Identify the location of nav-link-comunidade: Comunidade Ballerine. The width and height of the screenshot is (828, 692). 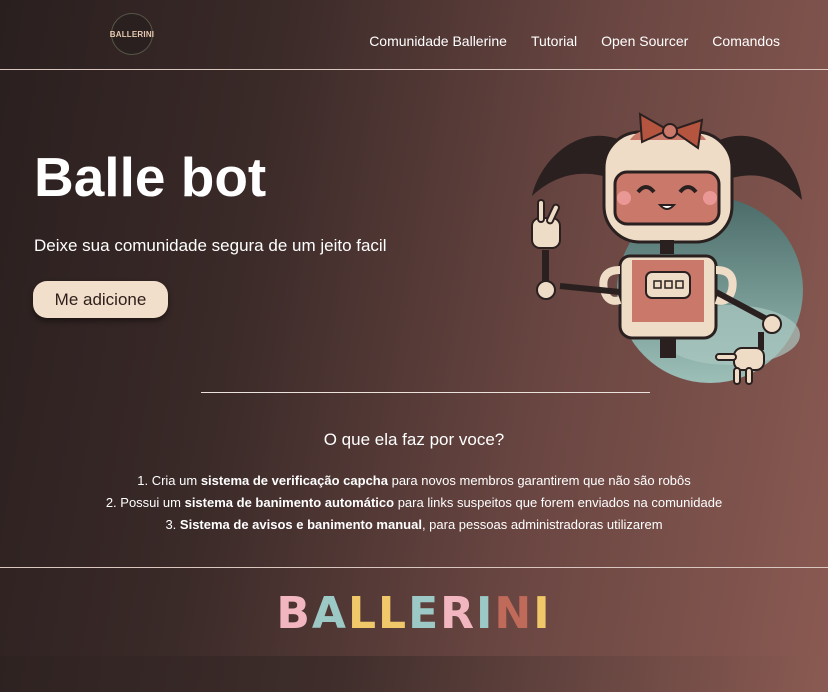
(438, 41).